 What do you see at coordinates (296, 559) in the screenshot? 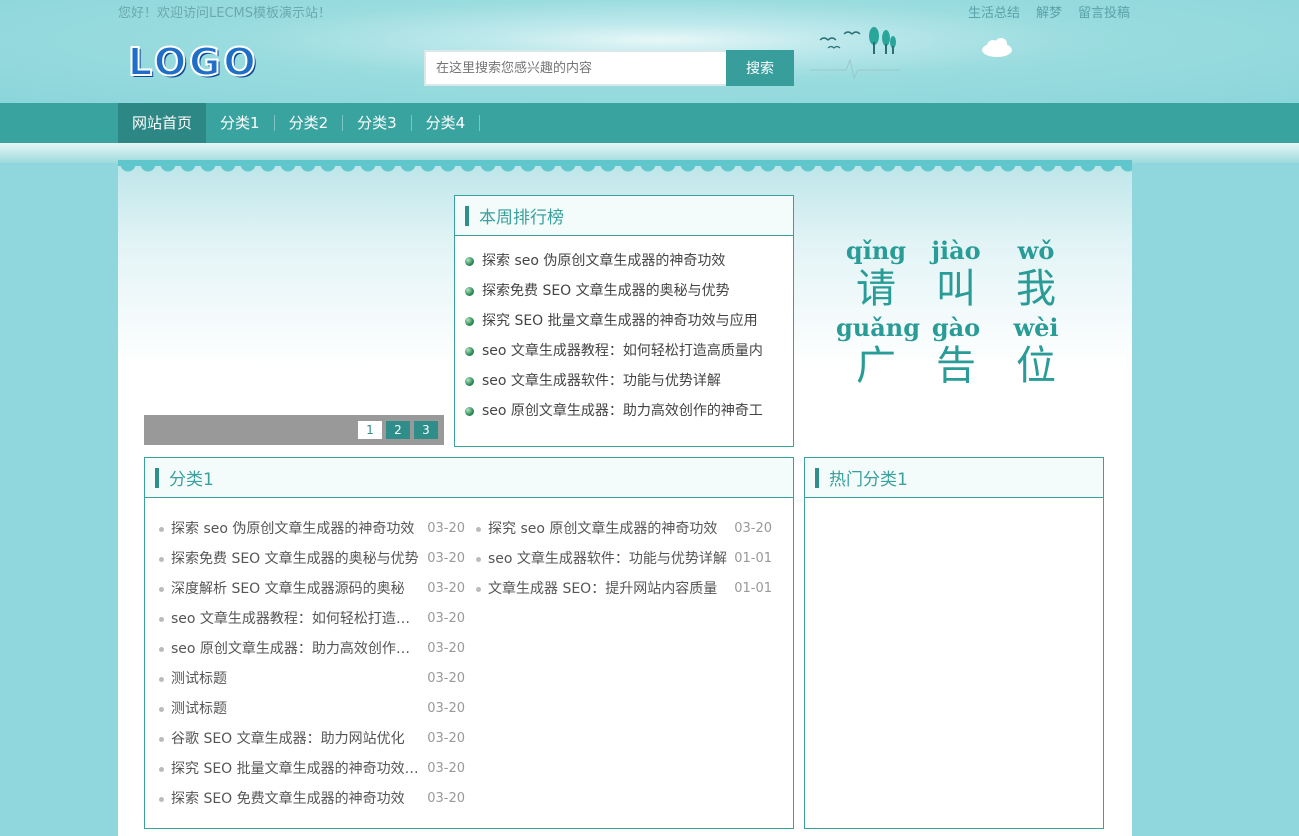
I see `article-title: 探索免费 SEO 文章生成器的奥秘与优势` at bounding box center [296, 559].